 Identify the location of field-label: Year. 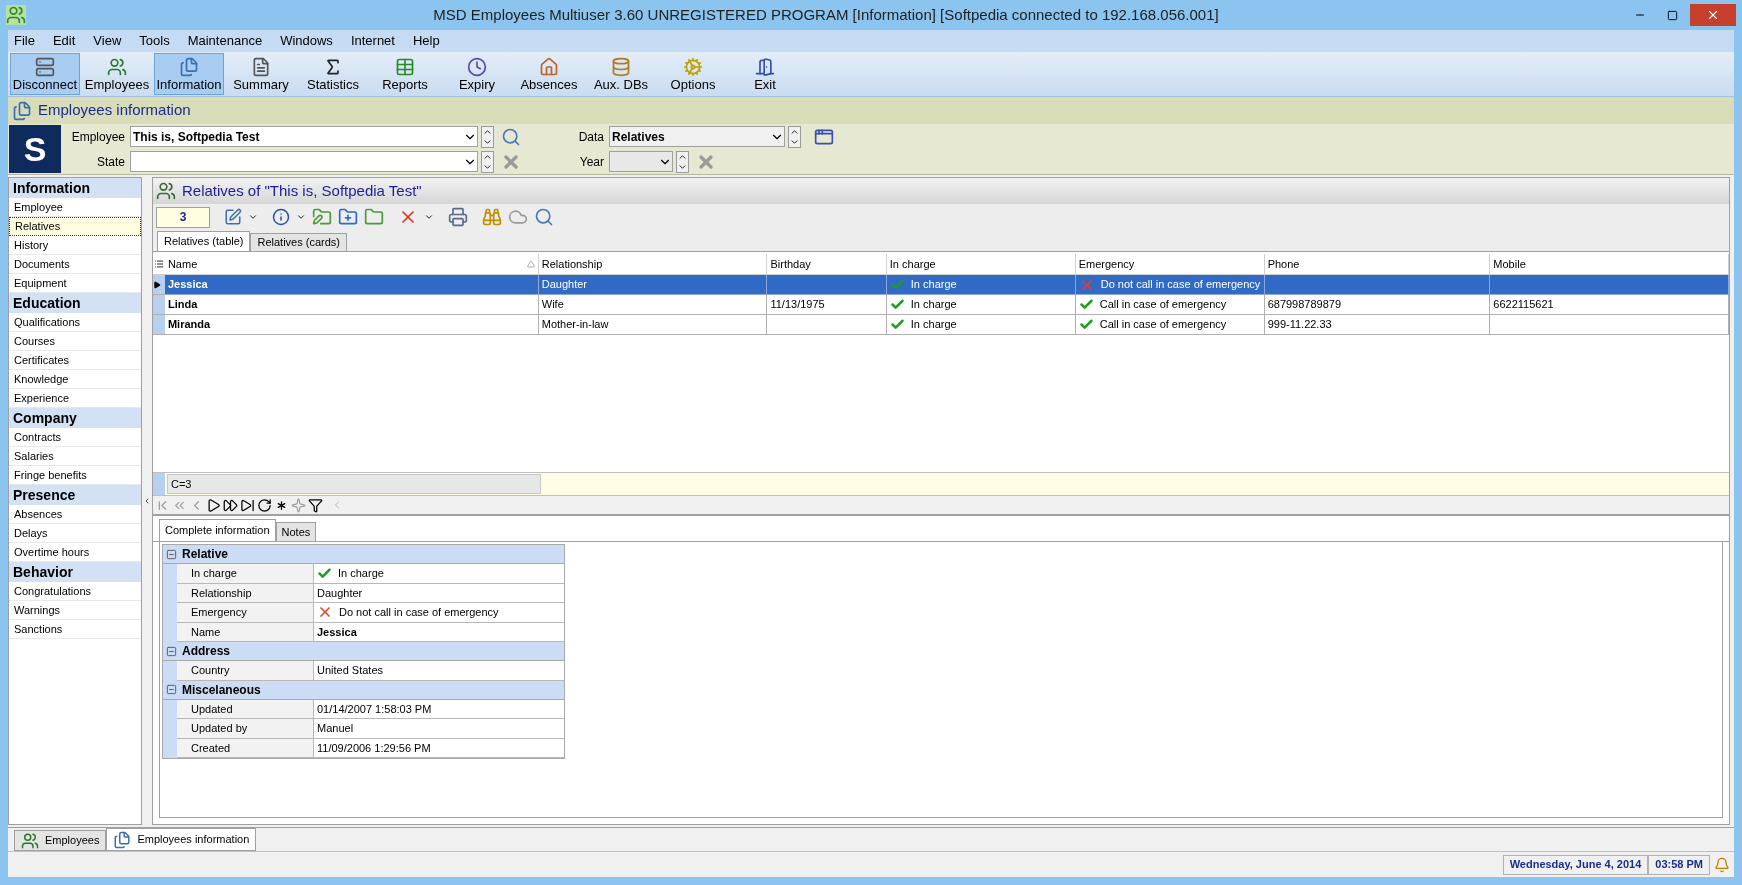
(591, 162).